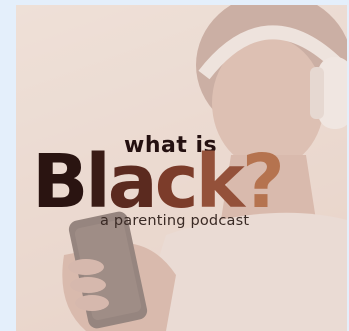 The image size is (349, 331). Describe the element at coordinates (60, 182) in the screenshot. I see `big-letter: B` at that location.